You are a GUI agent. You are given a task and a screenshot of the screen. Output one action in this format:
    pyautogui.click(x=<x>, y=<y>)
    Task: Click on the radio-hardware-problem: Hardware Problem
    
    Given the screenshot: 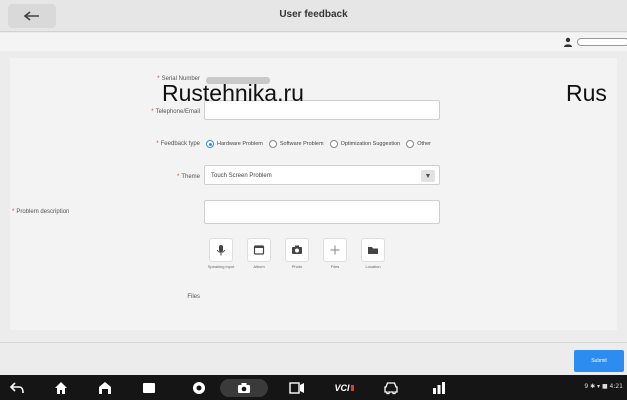 What is the action you would take?
    pyautogui.click(x=234, y=144)
    